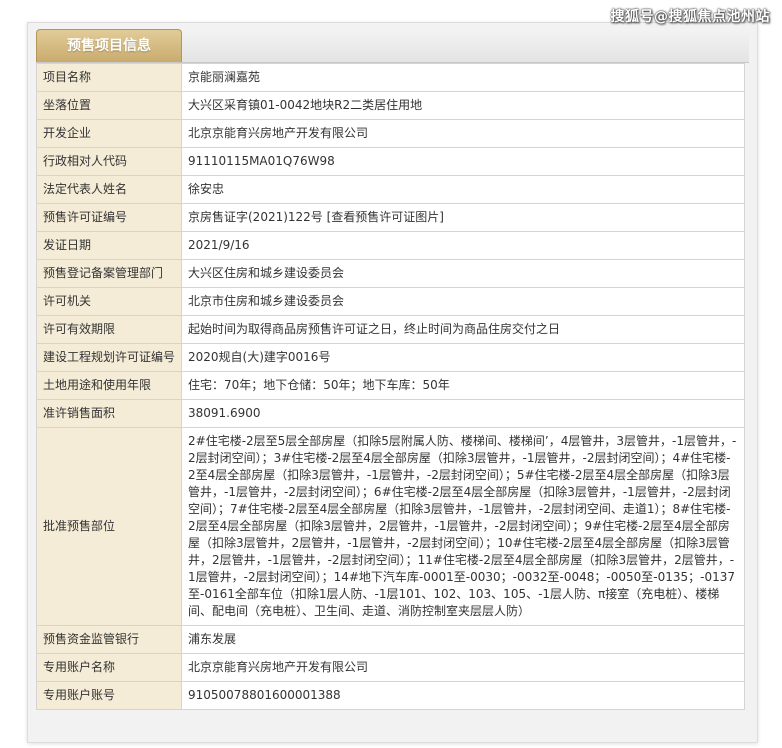 The height and width of the screenshot is (748, 782). What do you see at coordinates (392, 46) in the screenshot?
I see `tab-bar: 预售项目信息` at bounding box center [392, 46].